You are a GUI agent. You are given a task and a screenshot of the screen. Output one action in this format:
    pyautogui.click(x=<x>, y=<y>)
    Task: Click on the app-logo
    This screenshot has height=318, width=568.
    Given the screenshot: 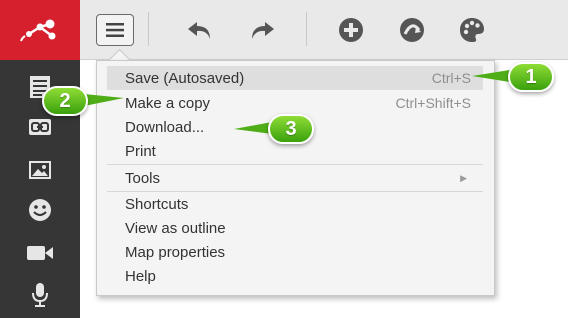 What is the action you would take?
    pyautogui.click(x=40, y=30)
    